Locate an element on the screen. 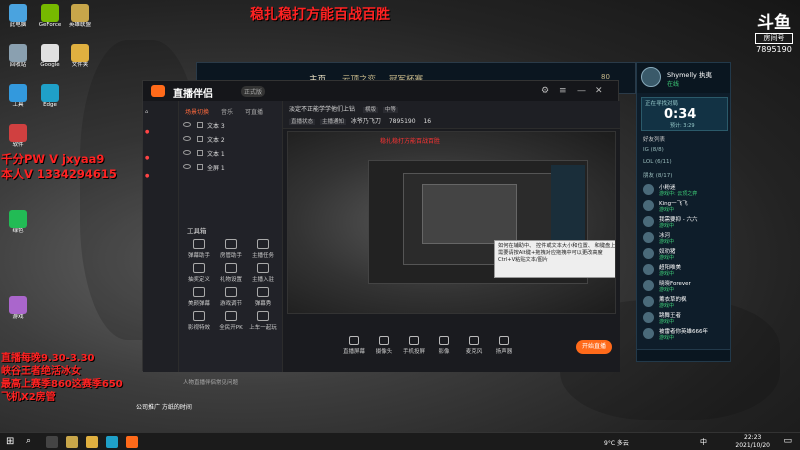  friend-row: 超阳唯美 游戏中 is located at coordinates (686, 270).